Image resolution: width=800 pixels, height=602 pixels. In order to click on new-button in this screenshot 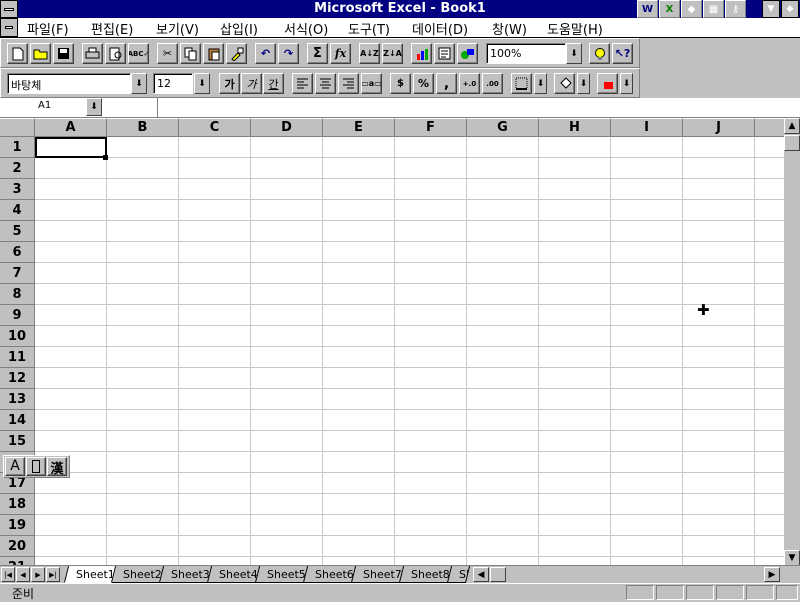, I will do `click(17, 53)`.